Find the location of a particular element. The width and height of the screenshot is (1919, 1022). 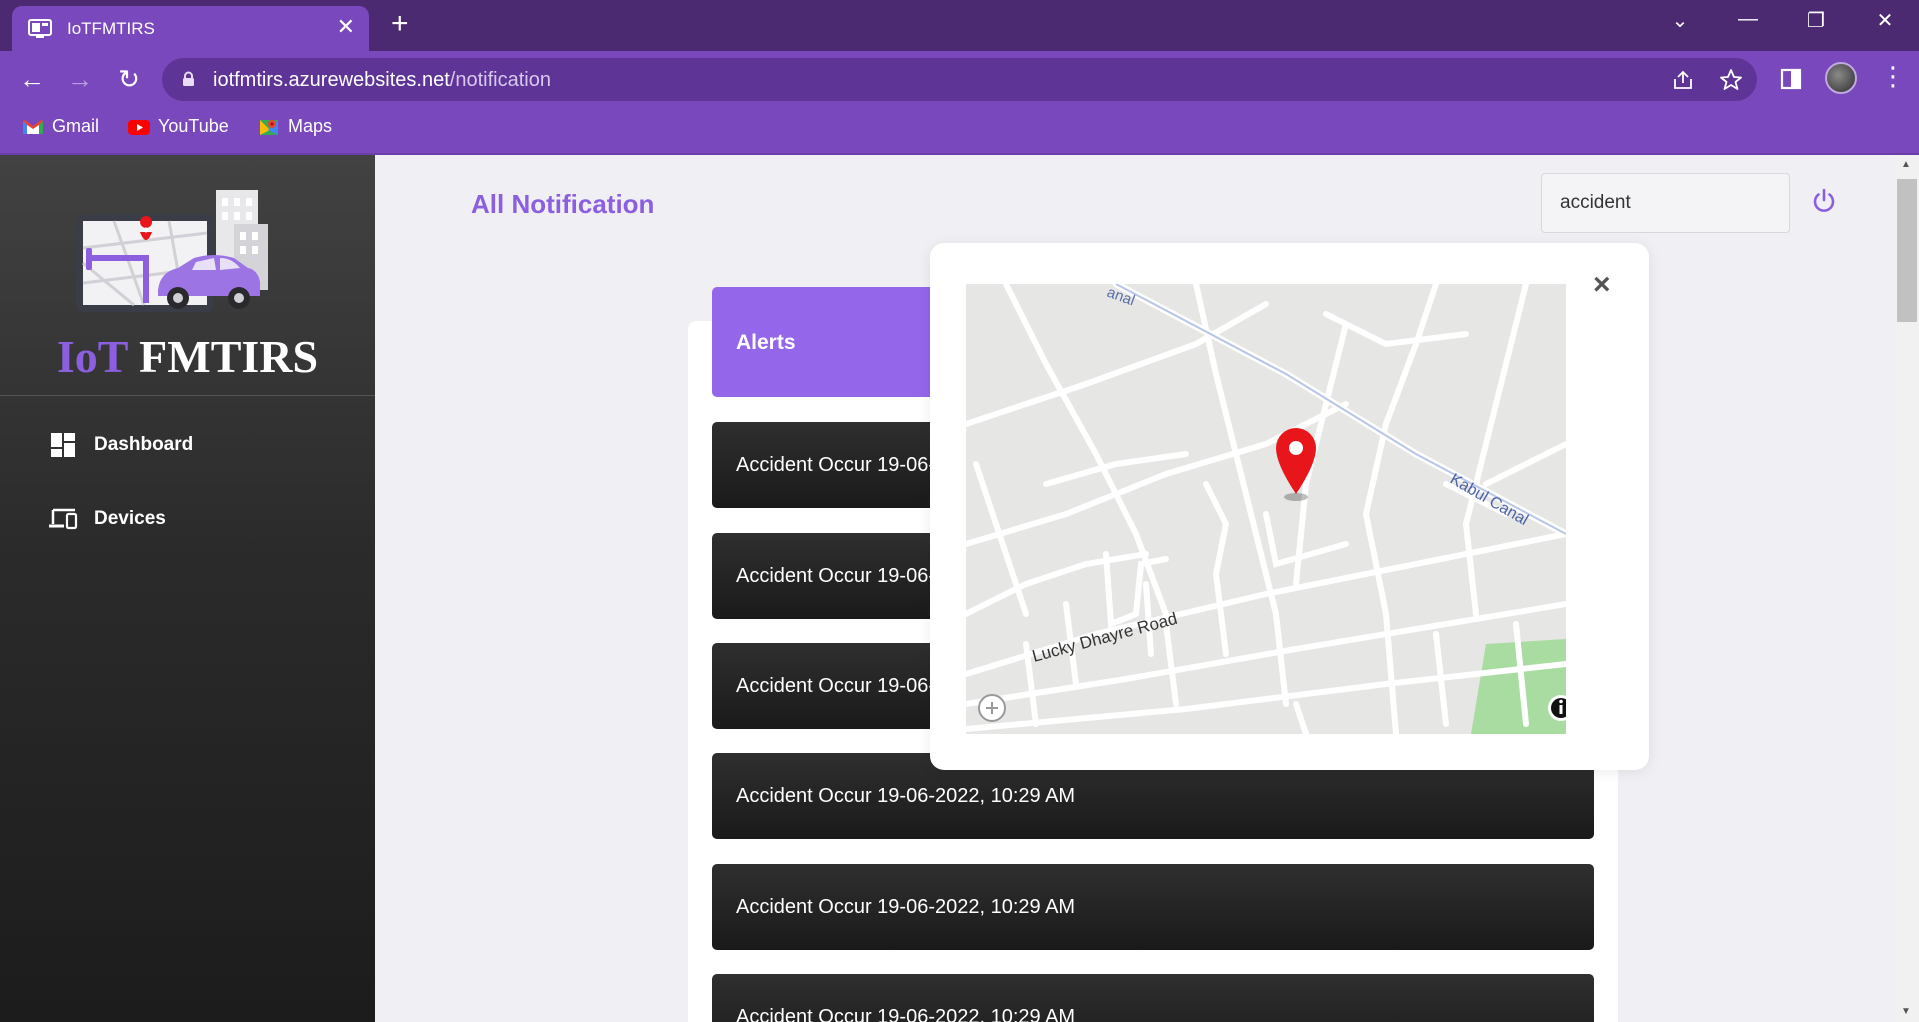

dashboard-icon is located at coordinates (63, 445).